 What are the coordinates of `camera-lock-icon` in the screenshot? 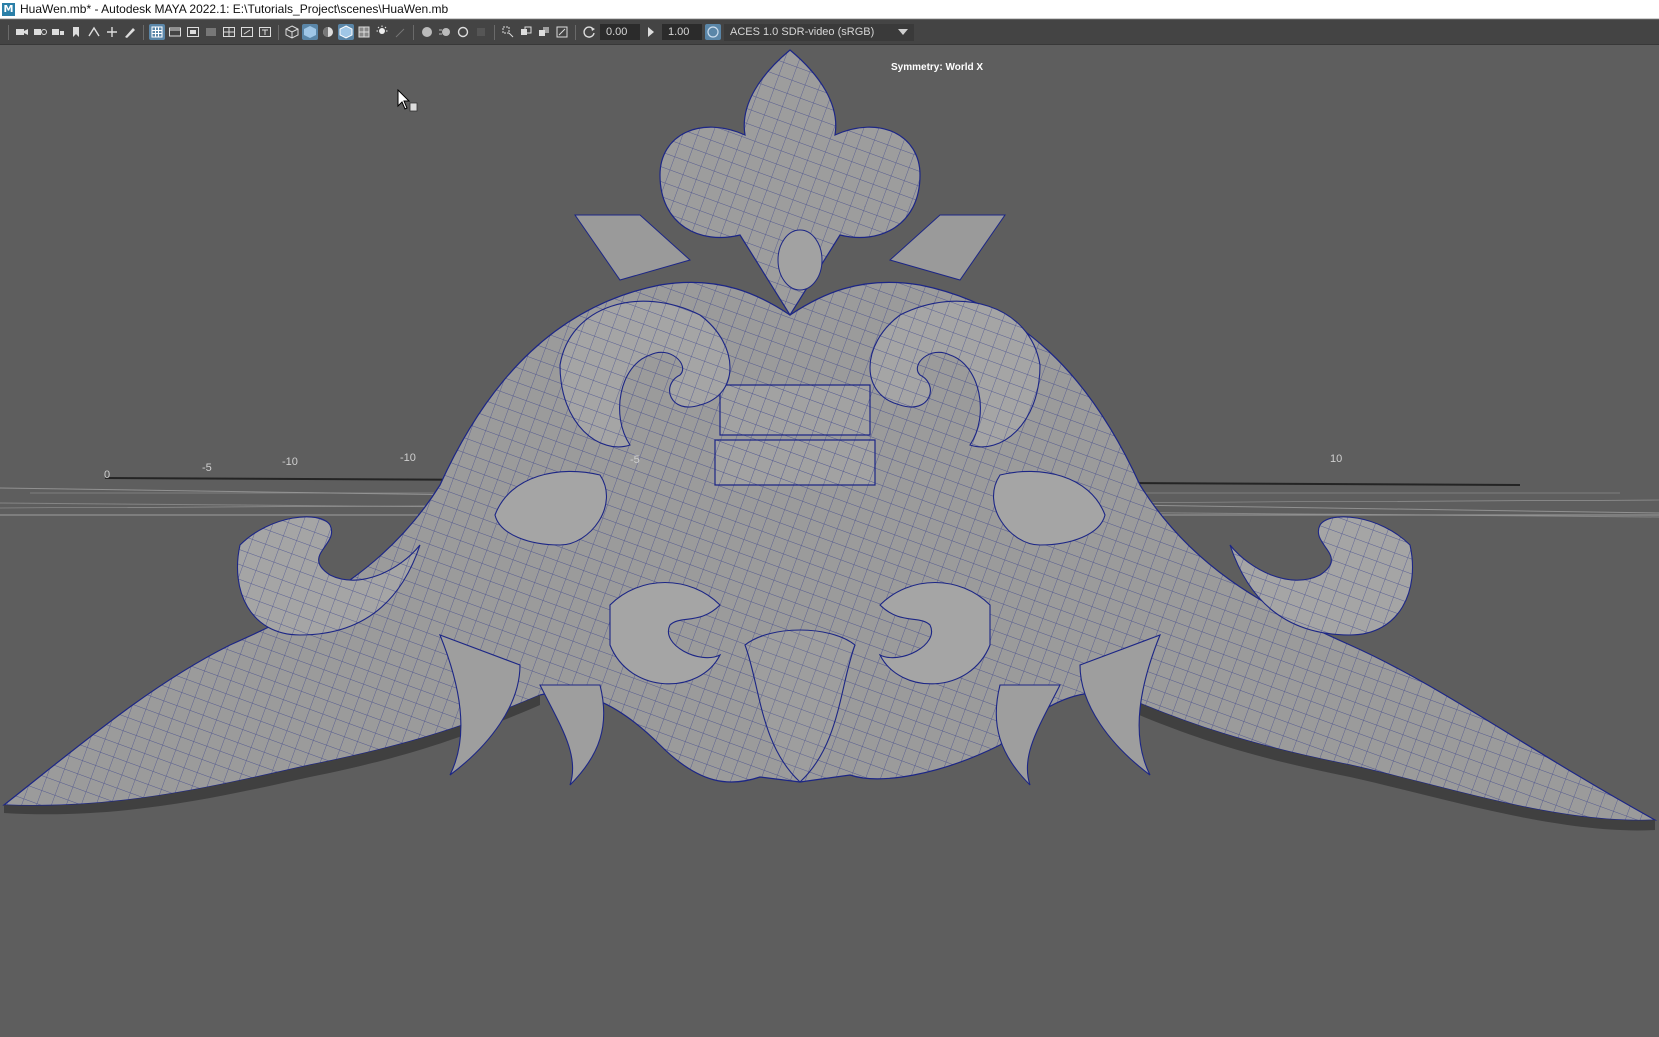 It's located at (58, 32).